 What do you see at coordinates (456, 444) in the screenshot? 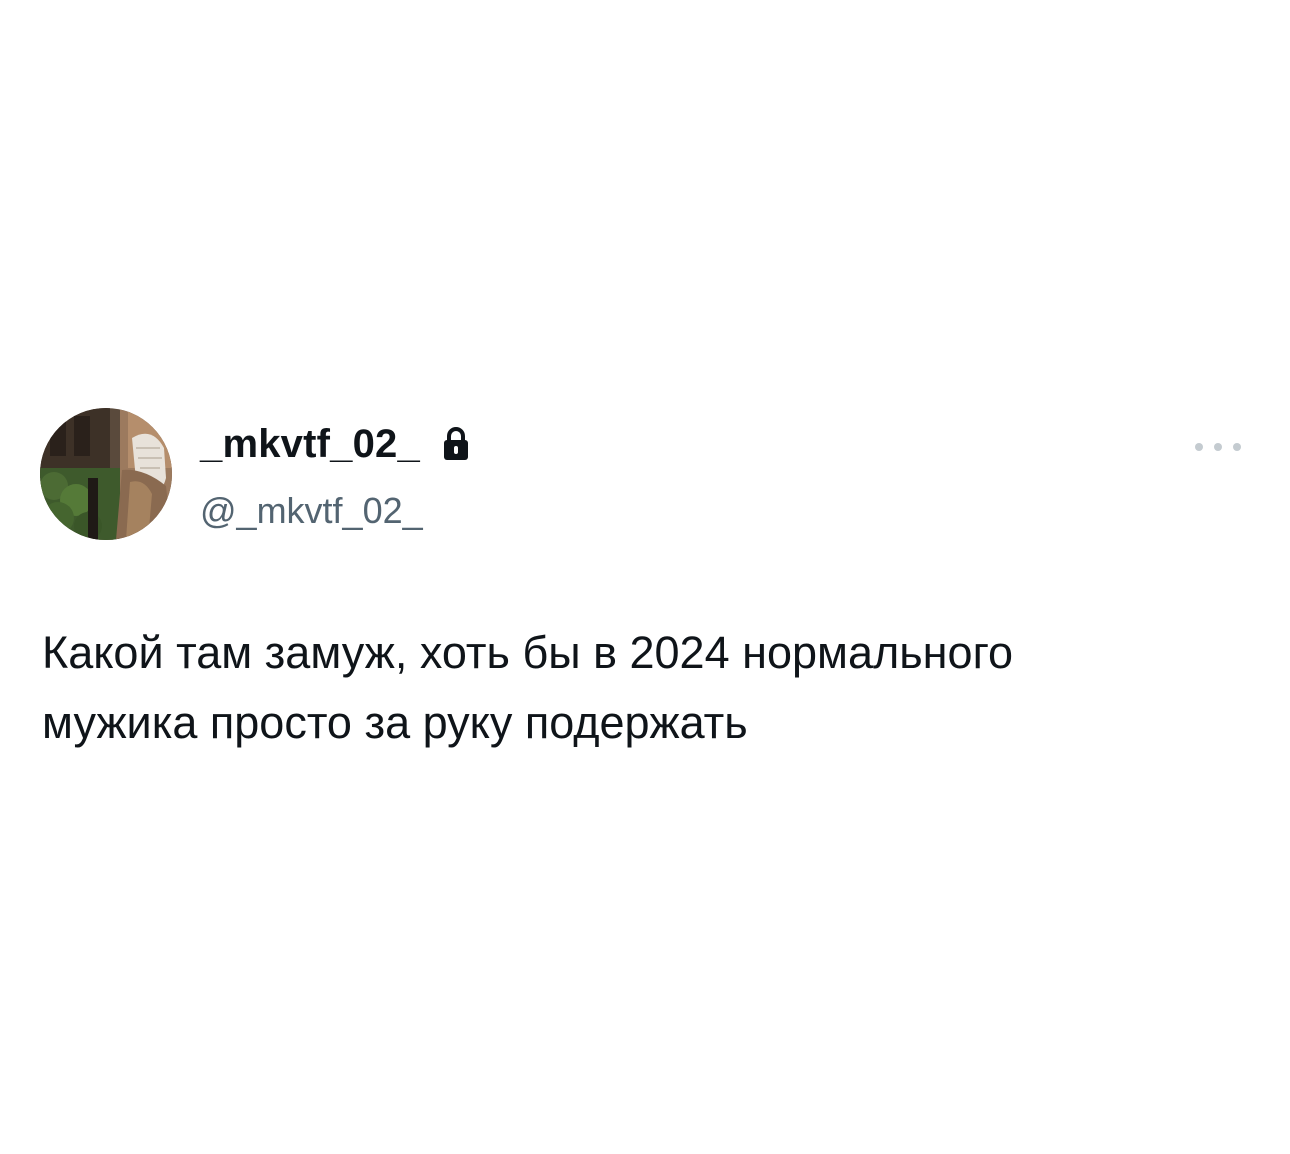
I see `lock-icon` at bounding box center [456, 444].